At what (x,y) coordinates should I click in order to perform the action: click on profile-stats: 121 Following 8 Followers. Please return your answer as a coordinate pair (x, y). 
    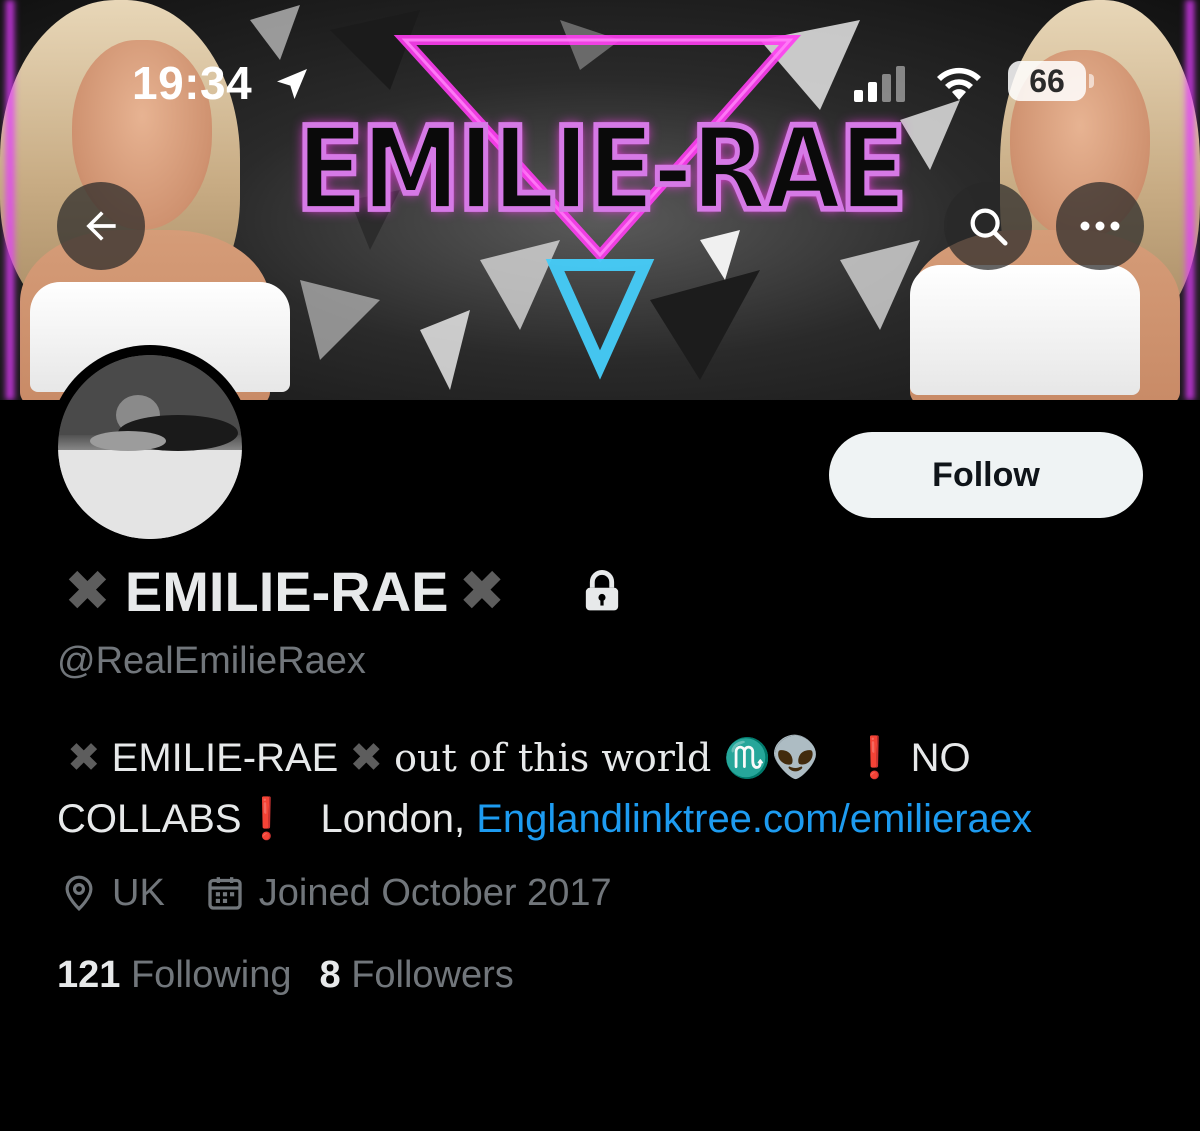
    Looking at the image, I should click on (285, 975).